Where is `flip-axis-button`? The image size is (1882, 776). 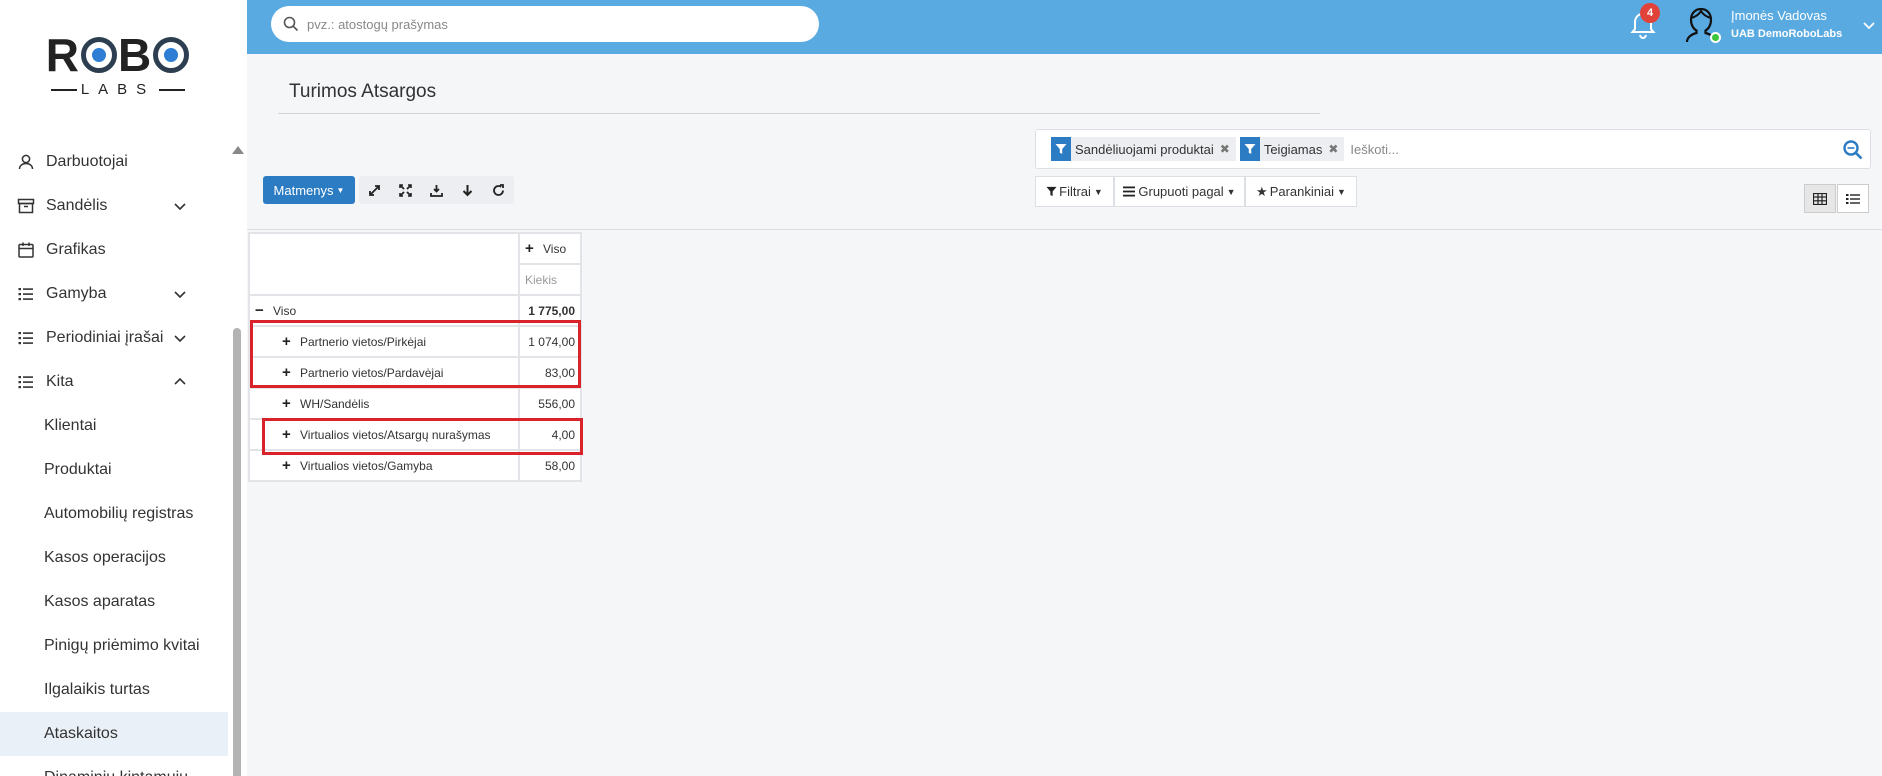
flip-axis-button is located at coordinates (374, 190).